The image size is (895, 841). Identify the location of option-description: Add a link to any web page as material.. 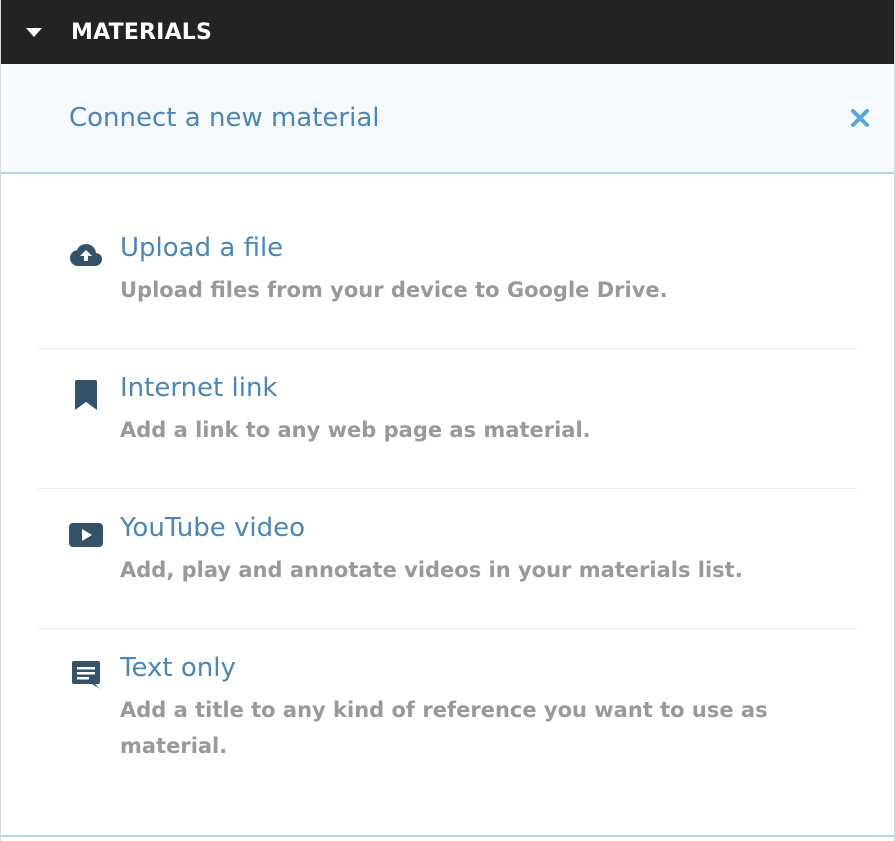
(355, 430).